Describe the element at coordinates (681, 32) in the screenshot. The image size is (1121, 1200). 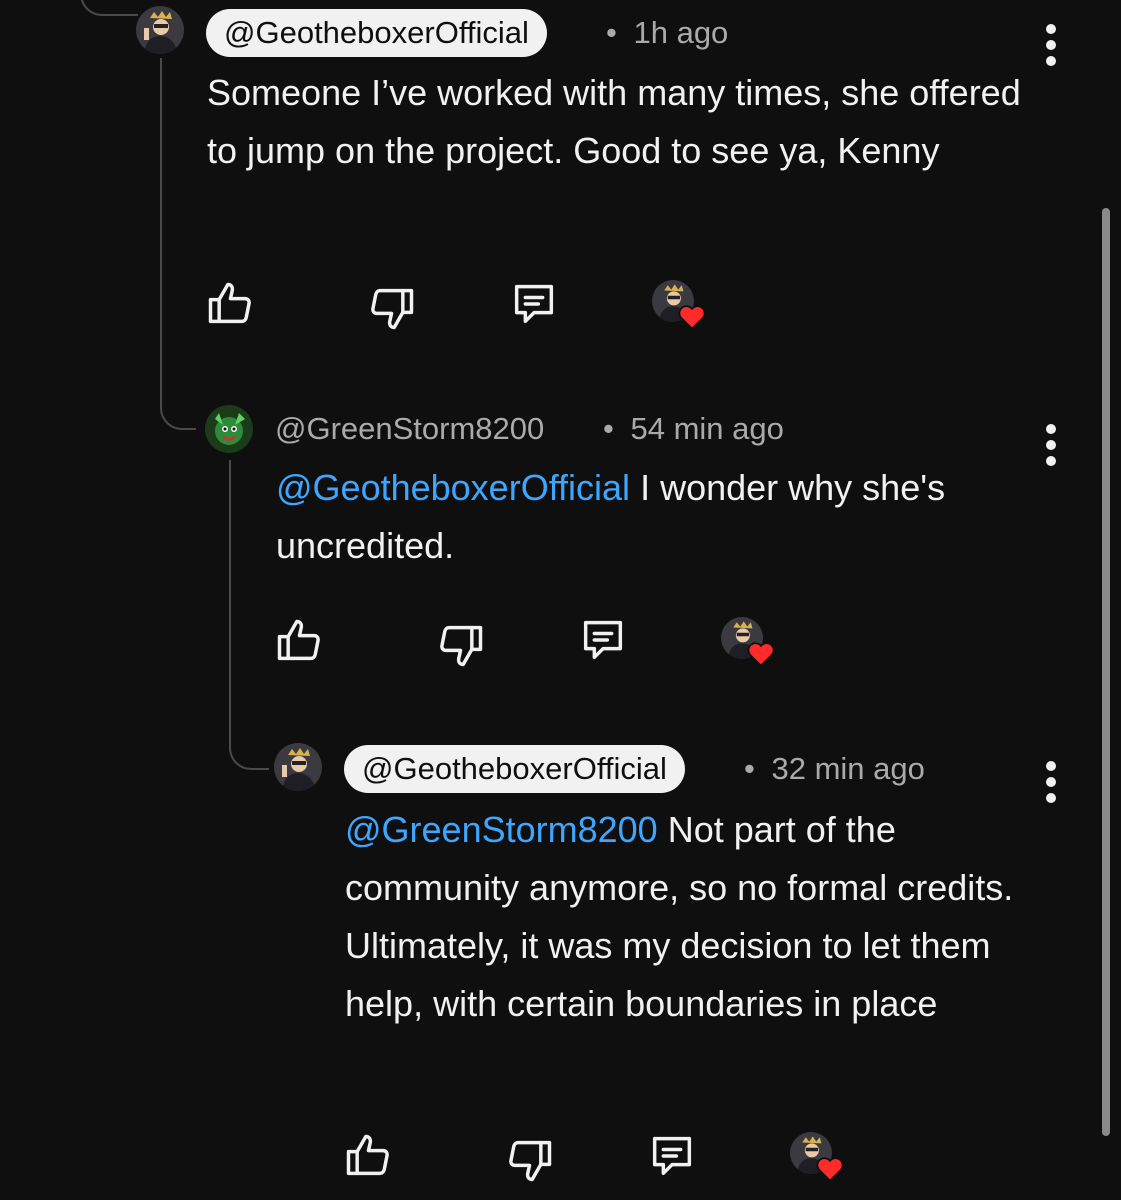
I see `timestamp-text: 1h ago` at that location.